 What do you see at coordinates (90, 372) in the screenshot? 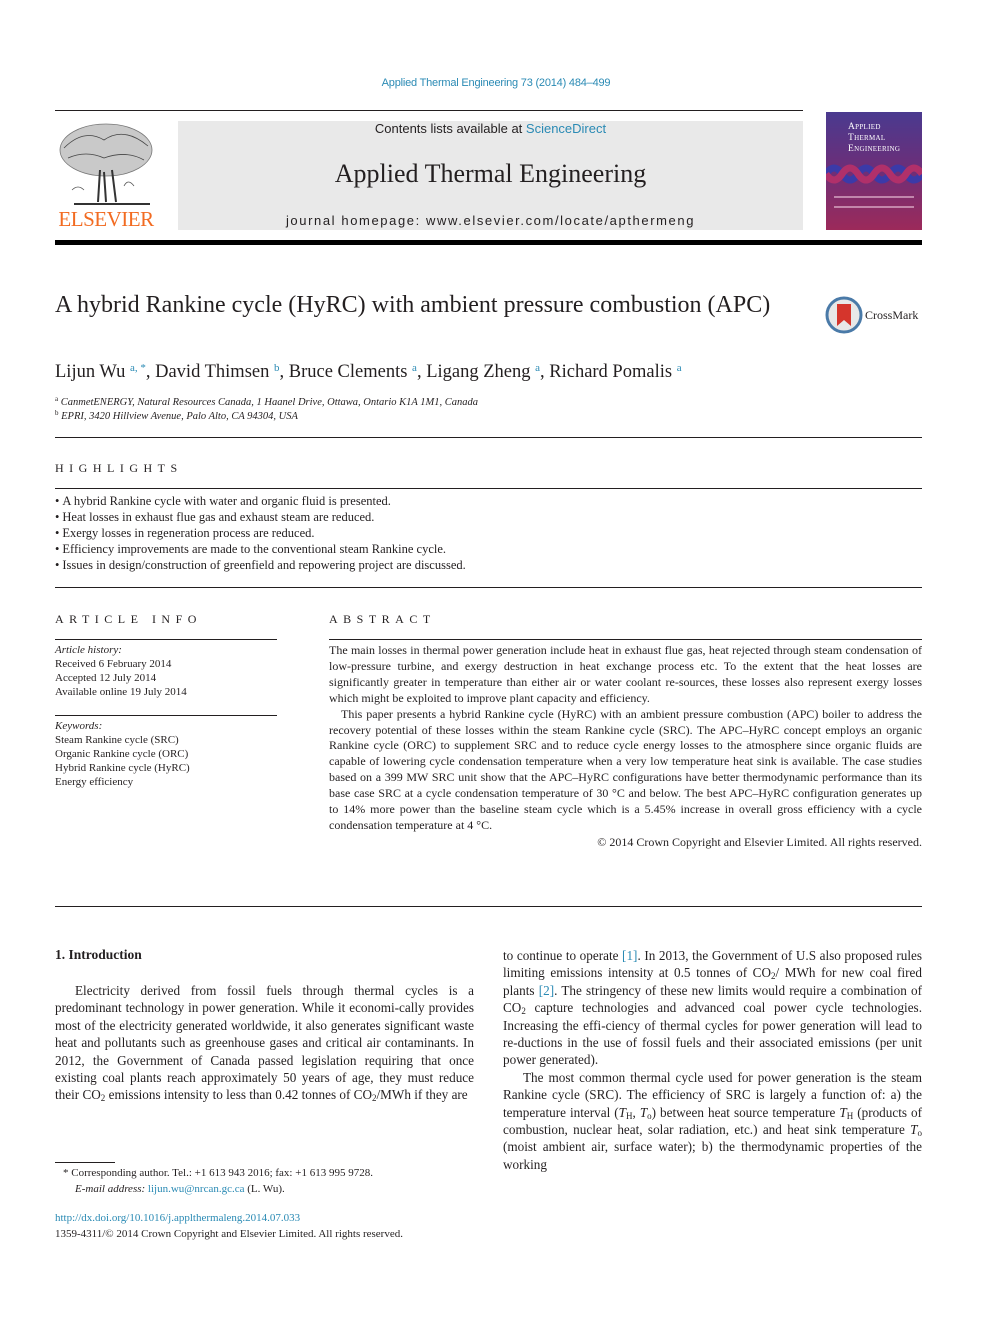
I see `author-name: Lijun Wu` at bounding box center [90, 372].